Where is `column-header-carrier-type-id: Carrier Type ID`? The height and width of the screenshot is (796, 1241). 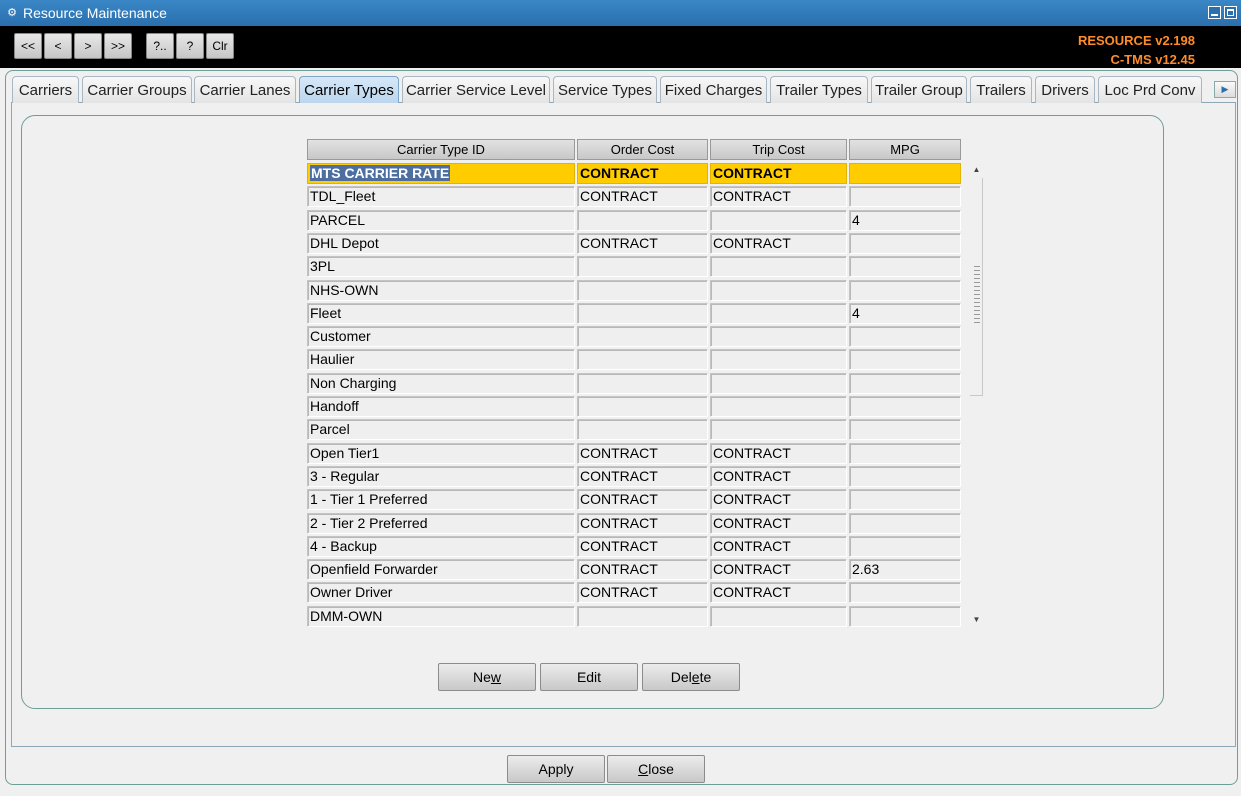 column-header-carrier-type-id: Carrier Type ID is located at coordinates (441, 149).